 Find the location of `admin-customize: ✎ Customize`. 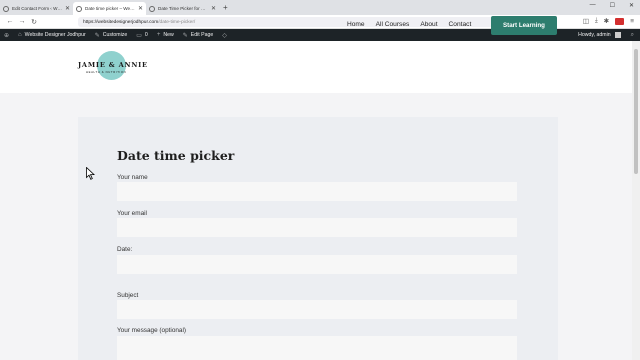

admin-customize: ✎ Customize is located at coordinates (111, 35).